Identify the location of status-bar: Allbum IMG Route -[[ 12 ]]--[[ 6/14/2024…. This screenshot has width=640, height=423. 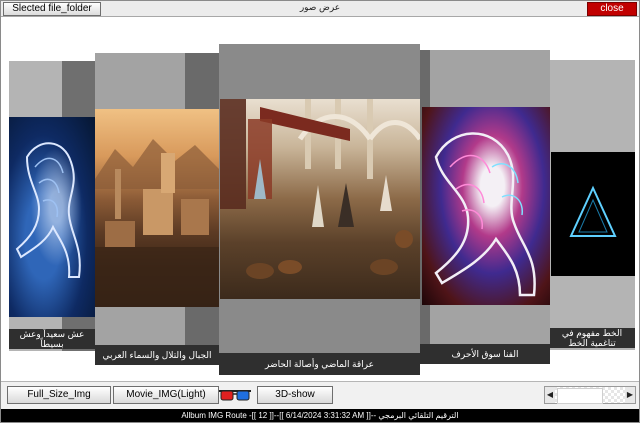
(320, 415).